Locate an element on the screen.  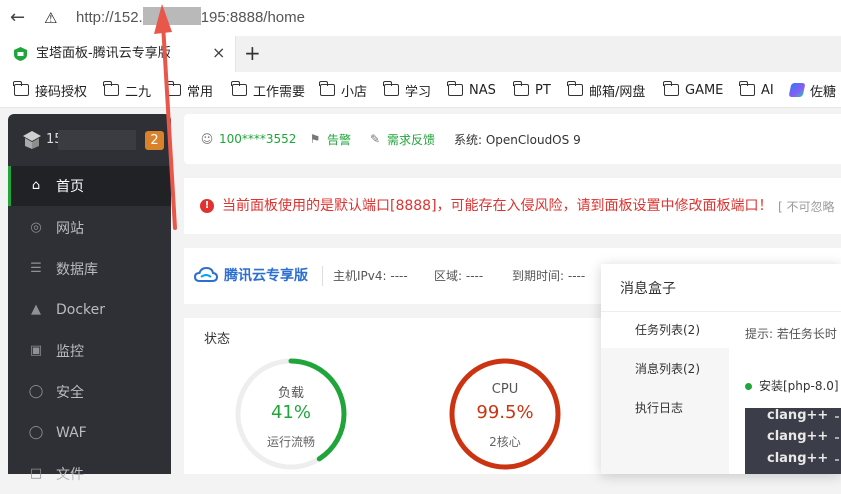
back-arrow-icon: ← is located at coordinates (20, 18).